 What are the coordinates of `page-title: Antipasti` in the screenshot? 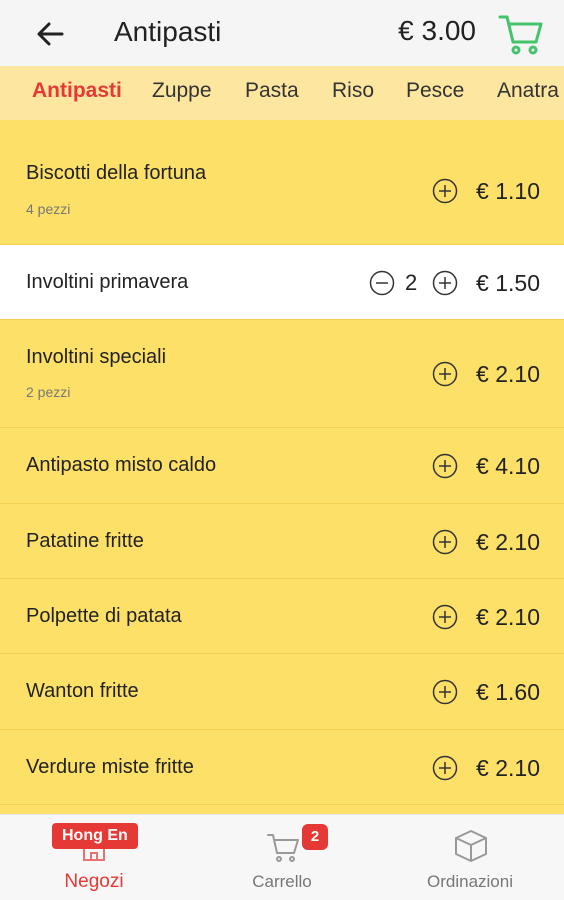 It's located at (168, 31).